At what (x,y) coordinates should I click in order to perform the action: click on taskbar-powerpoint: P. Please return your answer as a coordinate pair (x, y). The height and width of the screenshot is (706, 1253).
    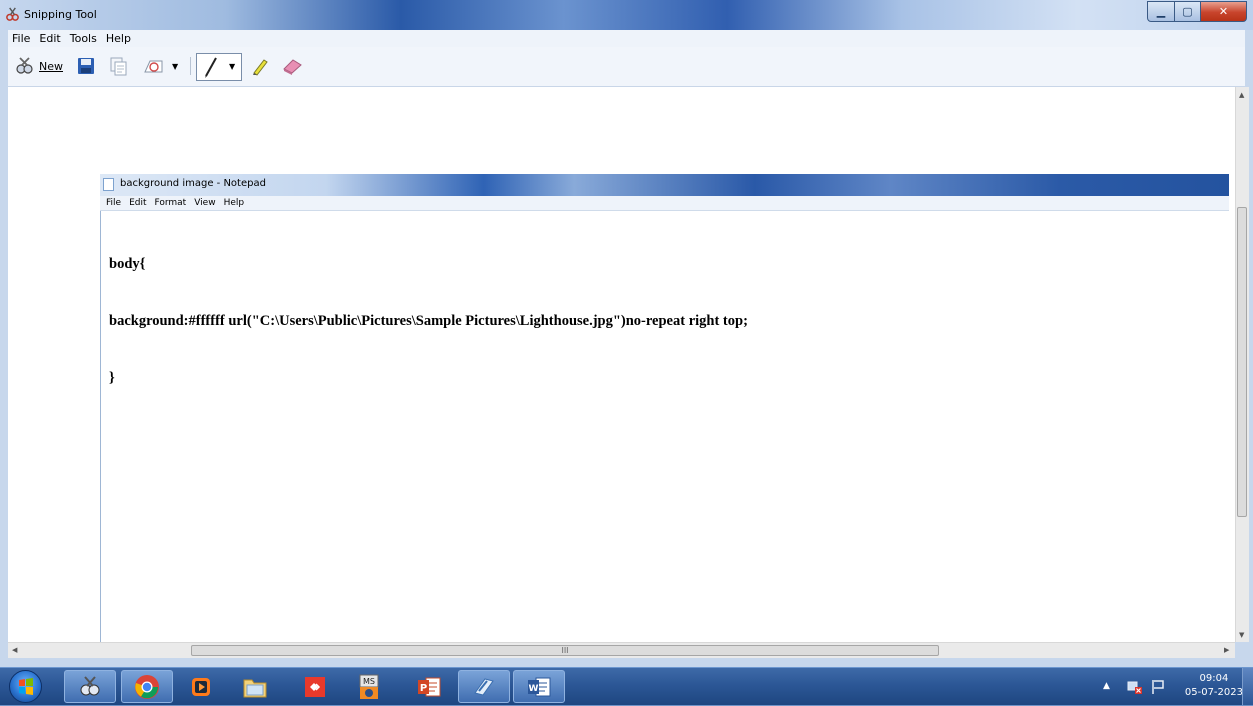
    Looking at the image, I should click on (429, 686).